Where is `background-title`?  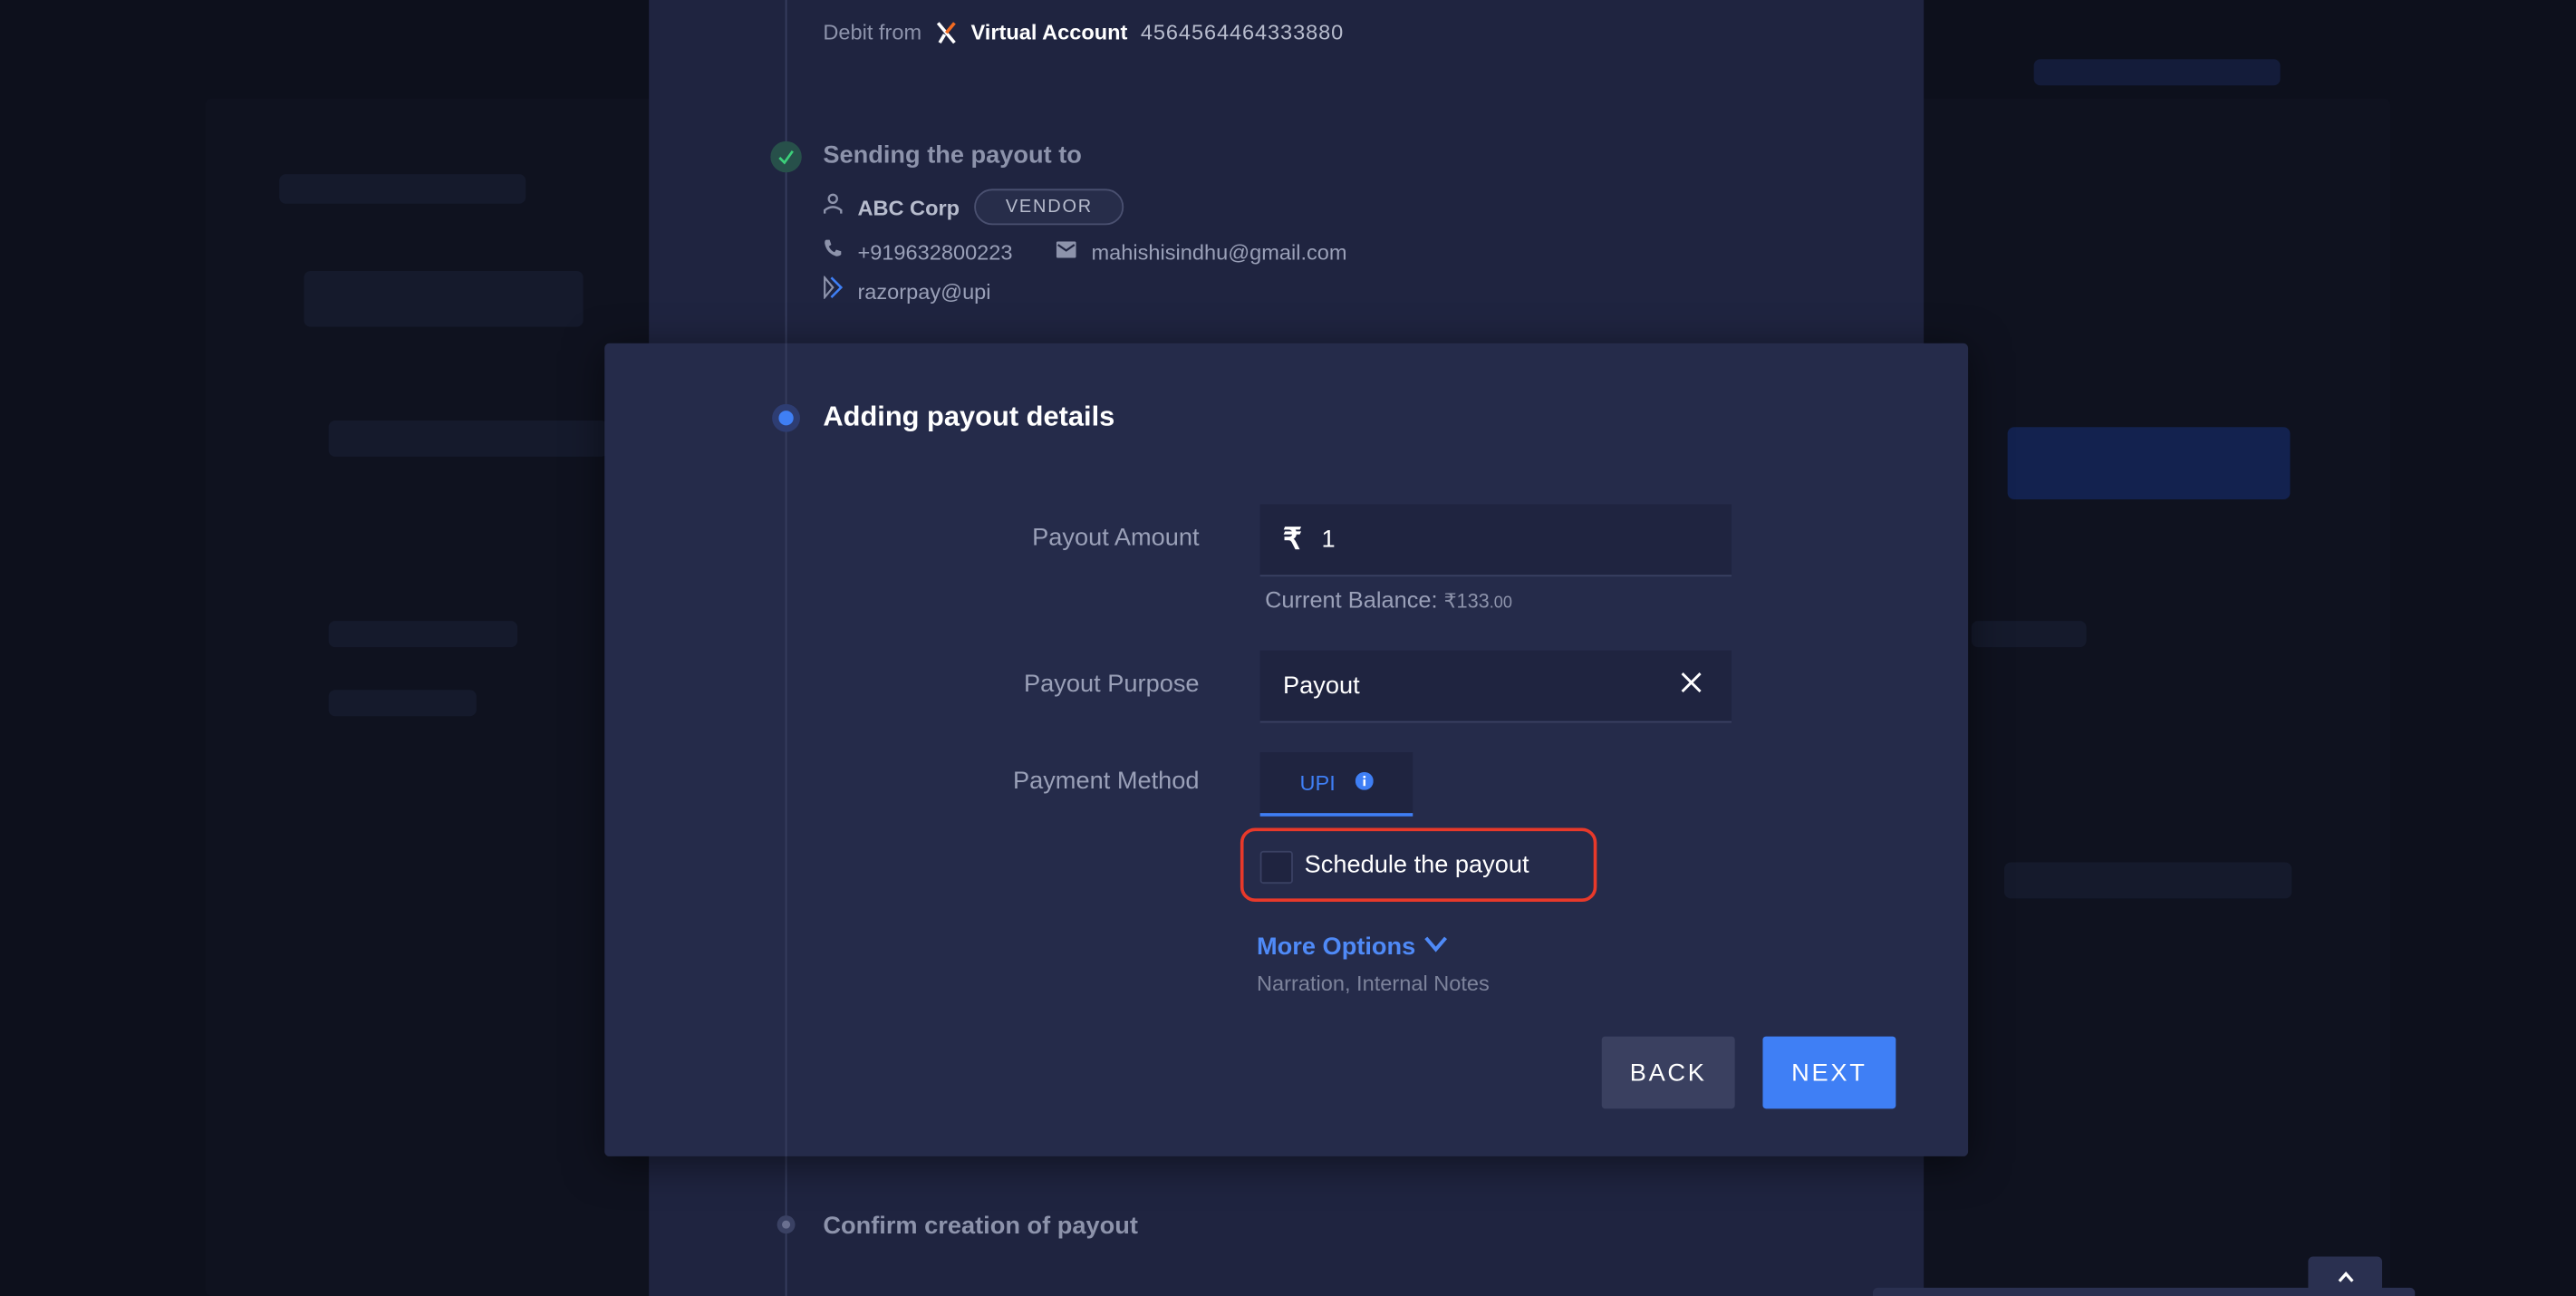 background-title is located at coordinates (402, 189).